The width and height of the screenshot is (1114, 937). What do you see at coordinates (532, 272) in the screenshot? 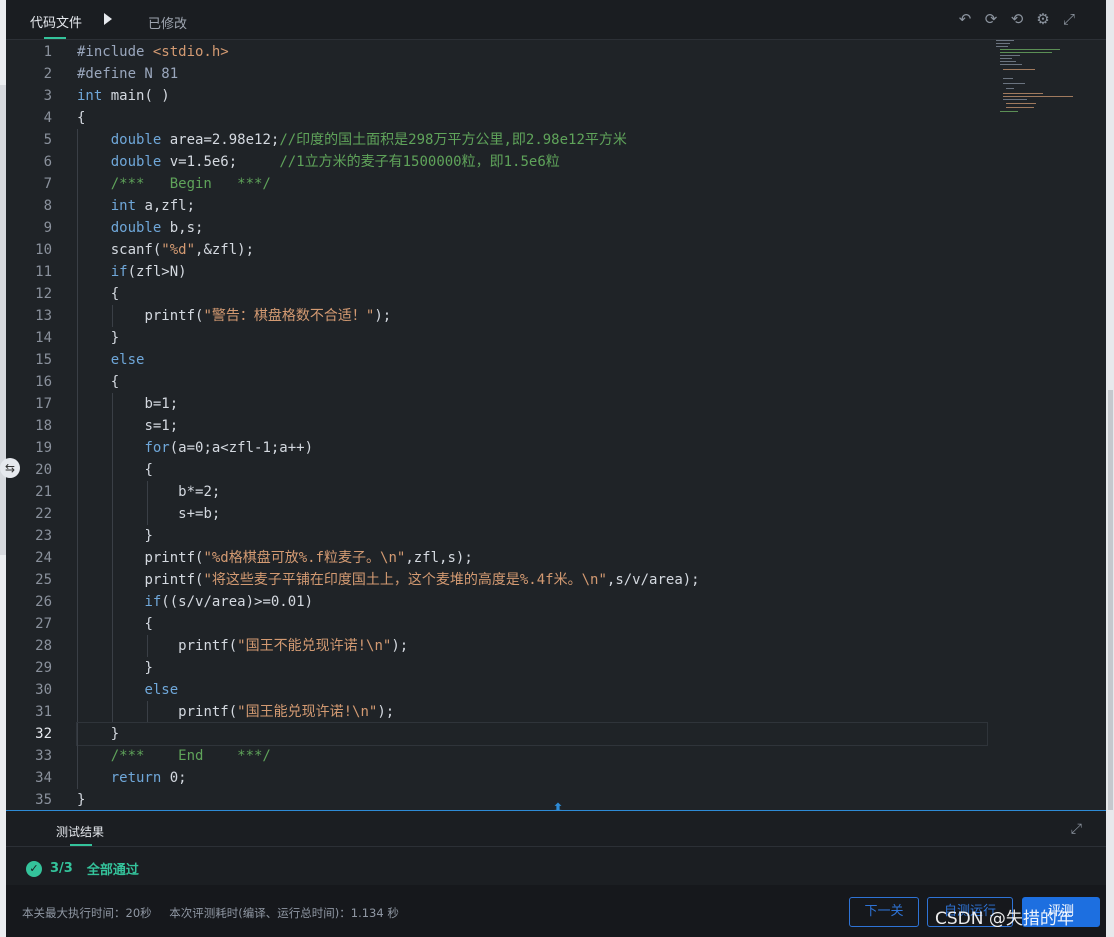
I see `code-line: if(zfl>N)` at bounding box center [532, 272].